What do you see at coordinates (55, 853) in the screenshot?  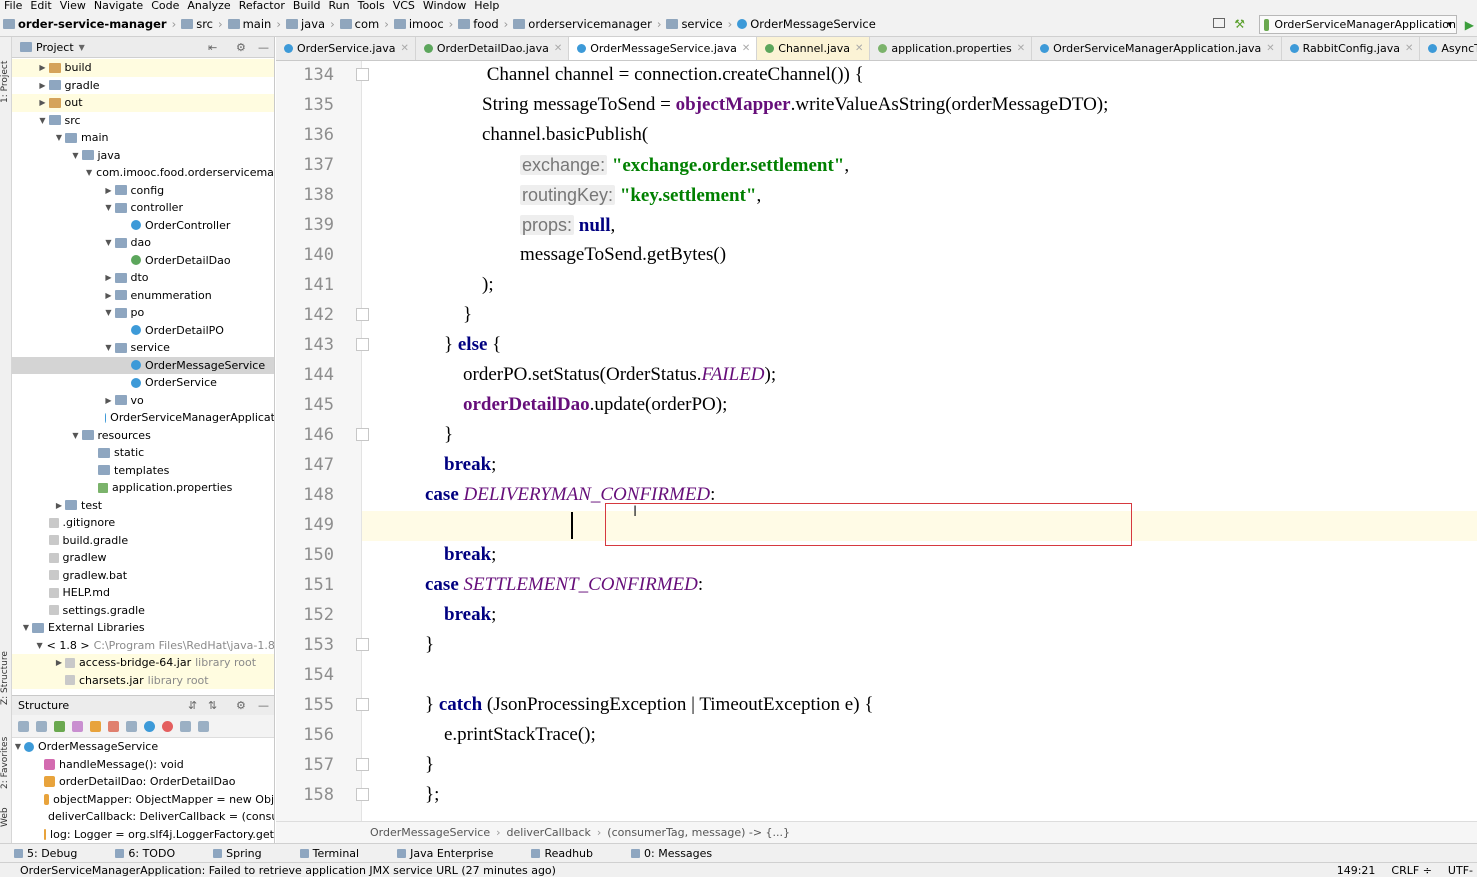 I see `bottom-tool-tab: 5: Debug` at bounding box center [55, 853].